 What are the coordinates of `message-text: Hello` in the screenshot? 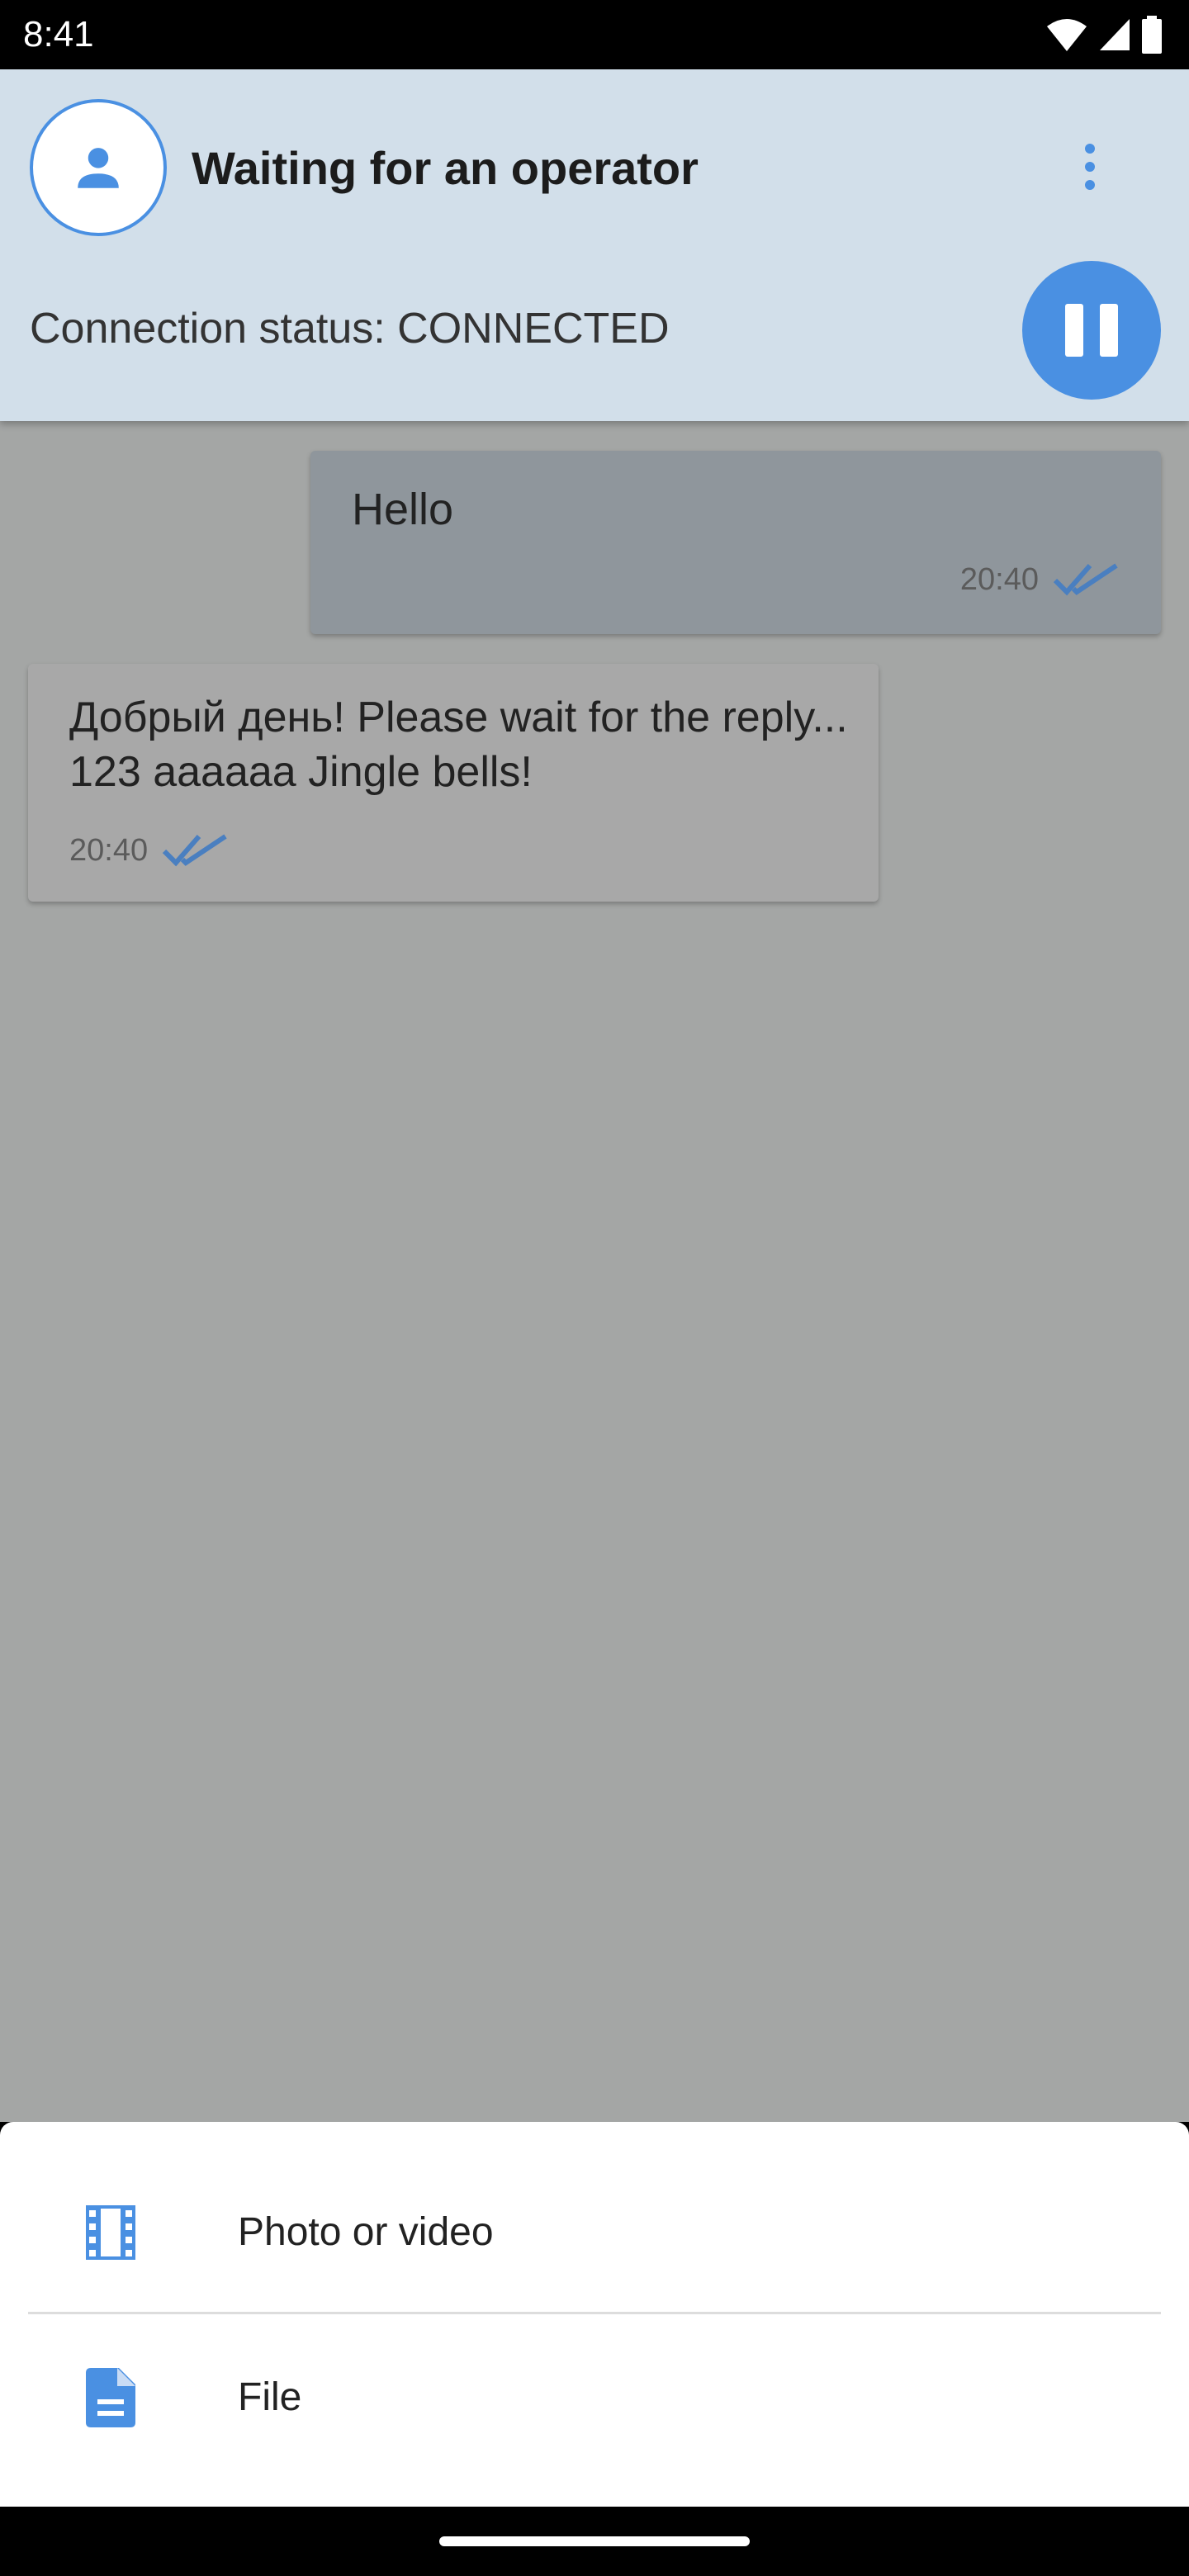 It's located at (403, 509).